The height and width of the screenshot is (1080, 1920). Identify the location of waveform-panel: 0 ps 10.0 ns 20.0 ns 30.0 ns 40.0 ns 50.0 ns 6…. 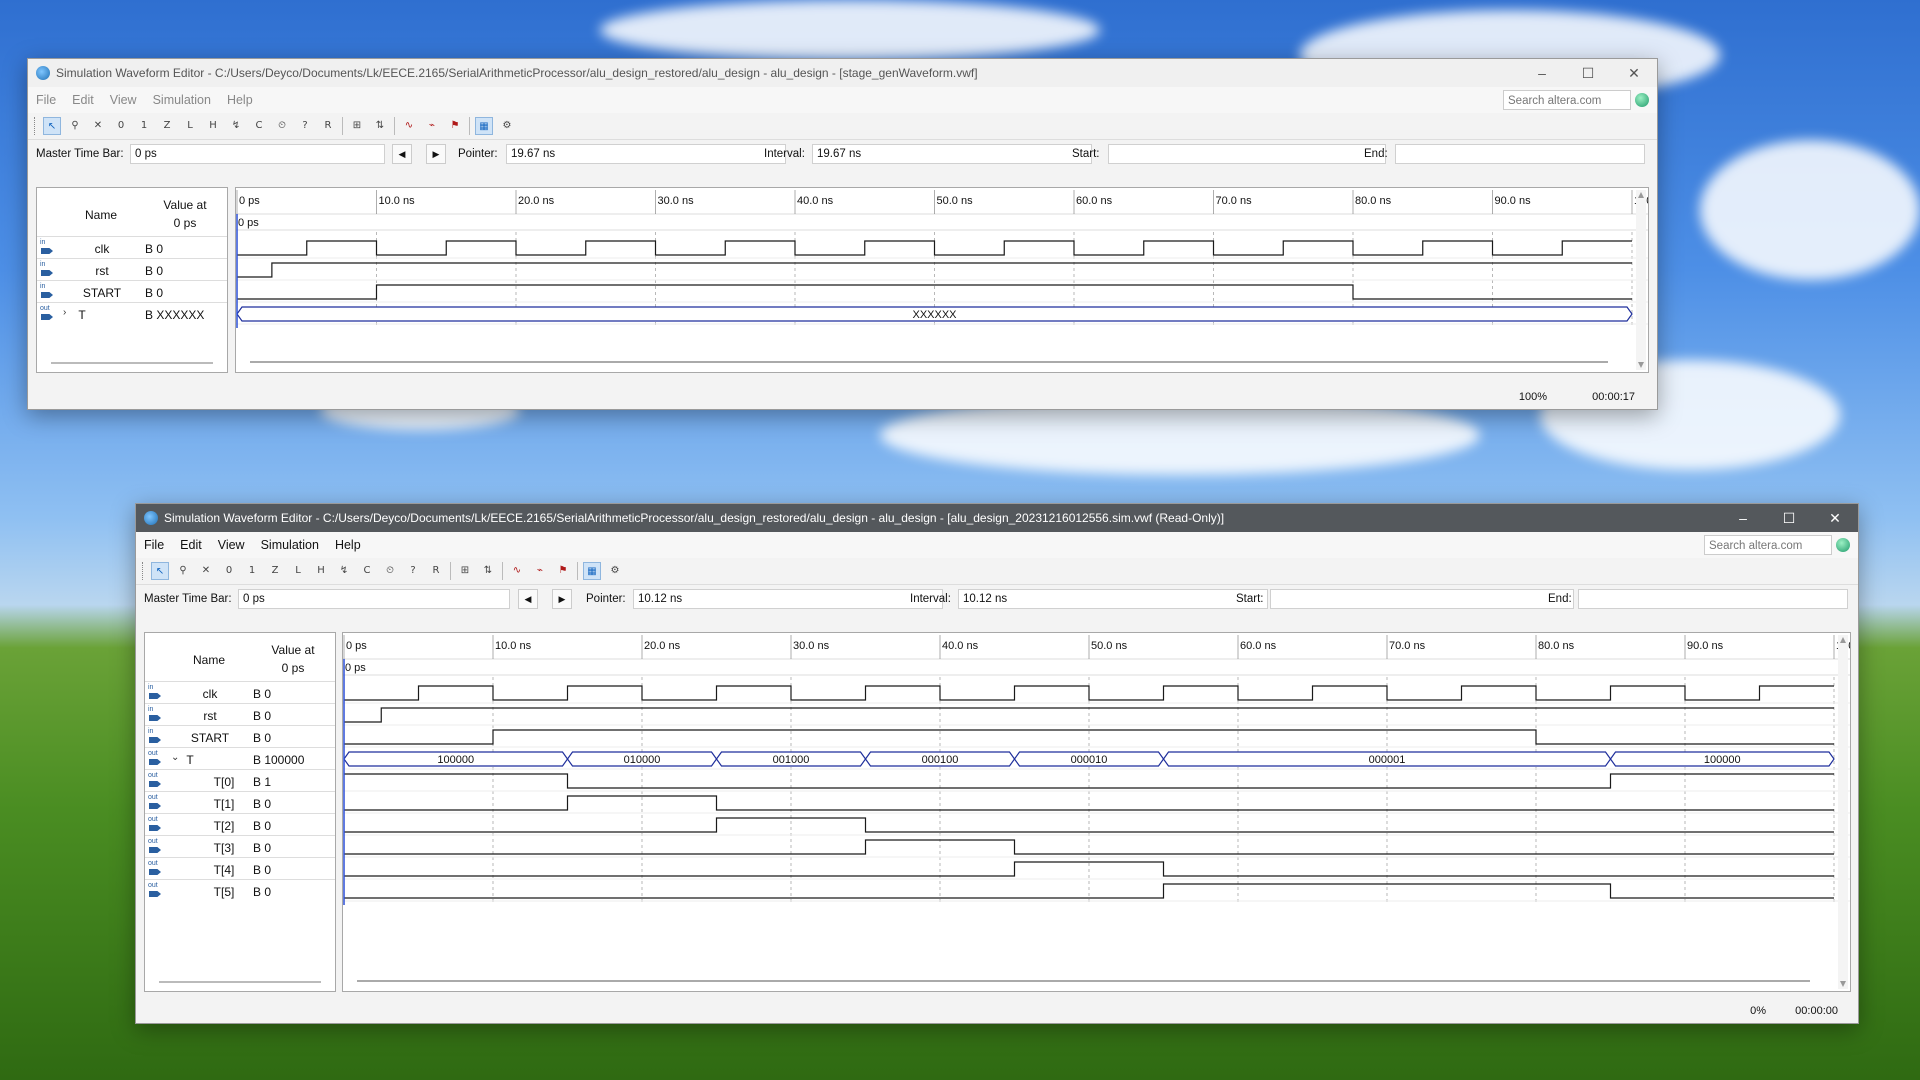
(942, 280).